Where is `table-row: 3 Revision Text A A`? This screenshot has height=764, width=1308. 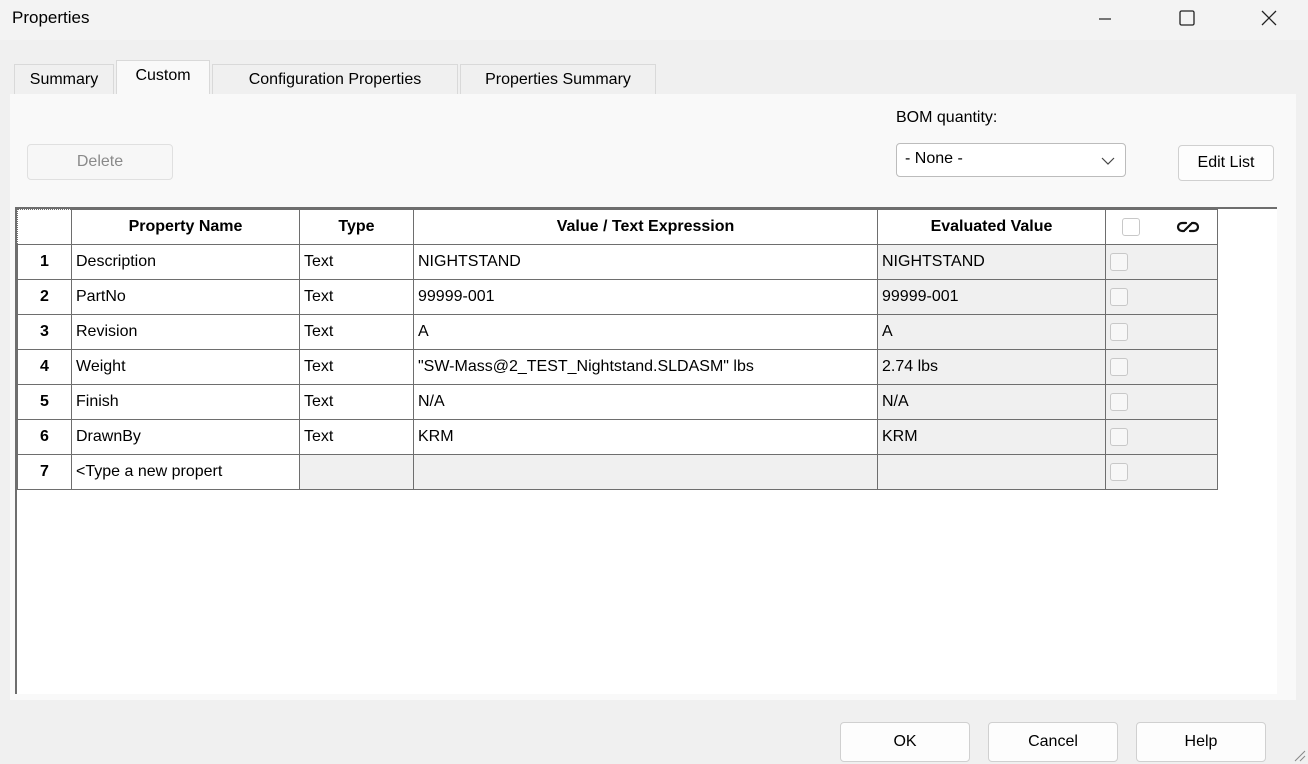
table-row: 3 Revision Text A A is located at coordinates (617, 332).